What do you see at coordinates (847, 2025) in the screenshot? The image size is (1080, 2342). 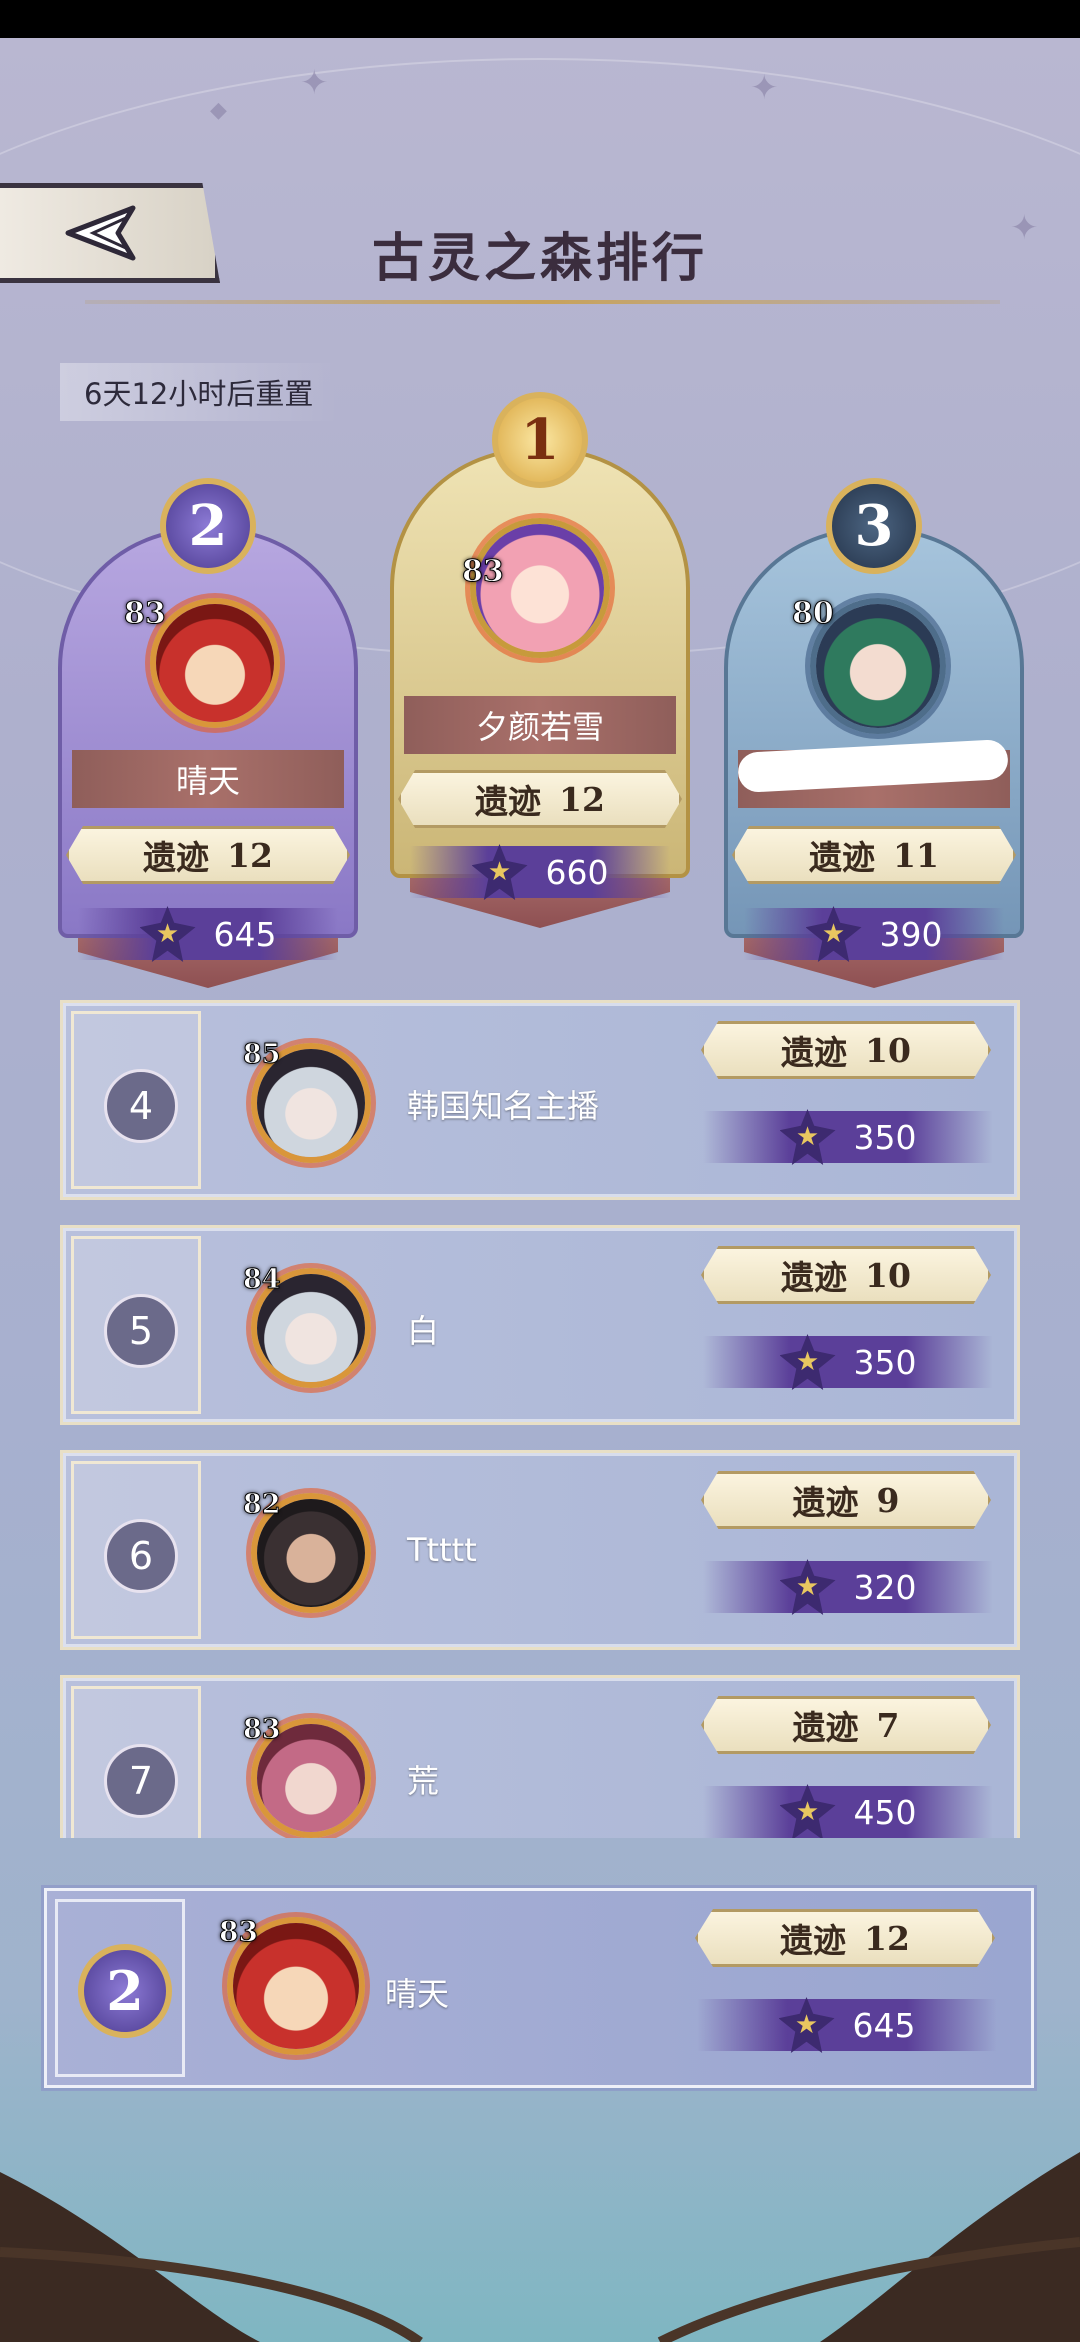 I see `score-bar: ★ 645` at bounding box center [847, 2025].